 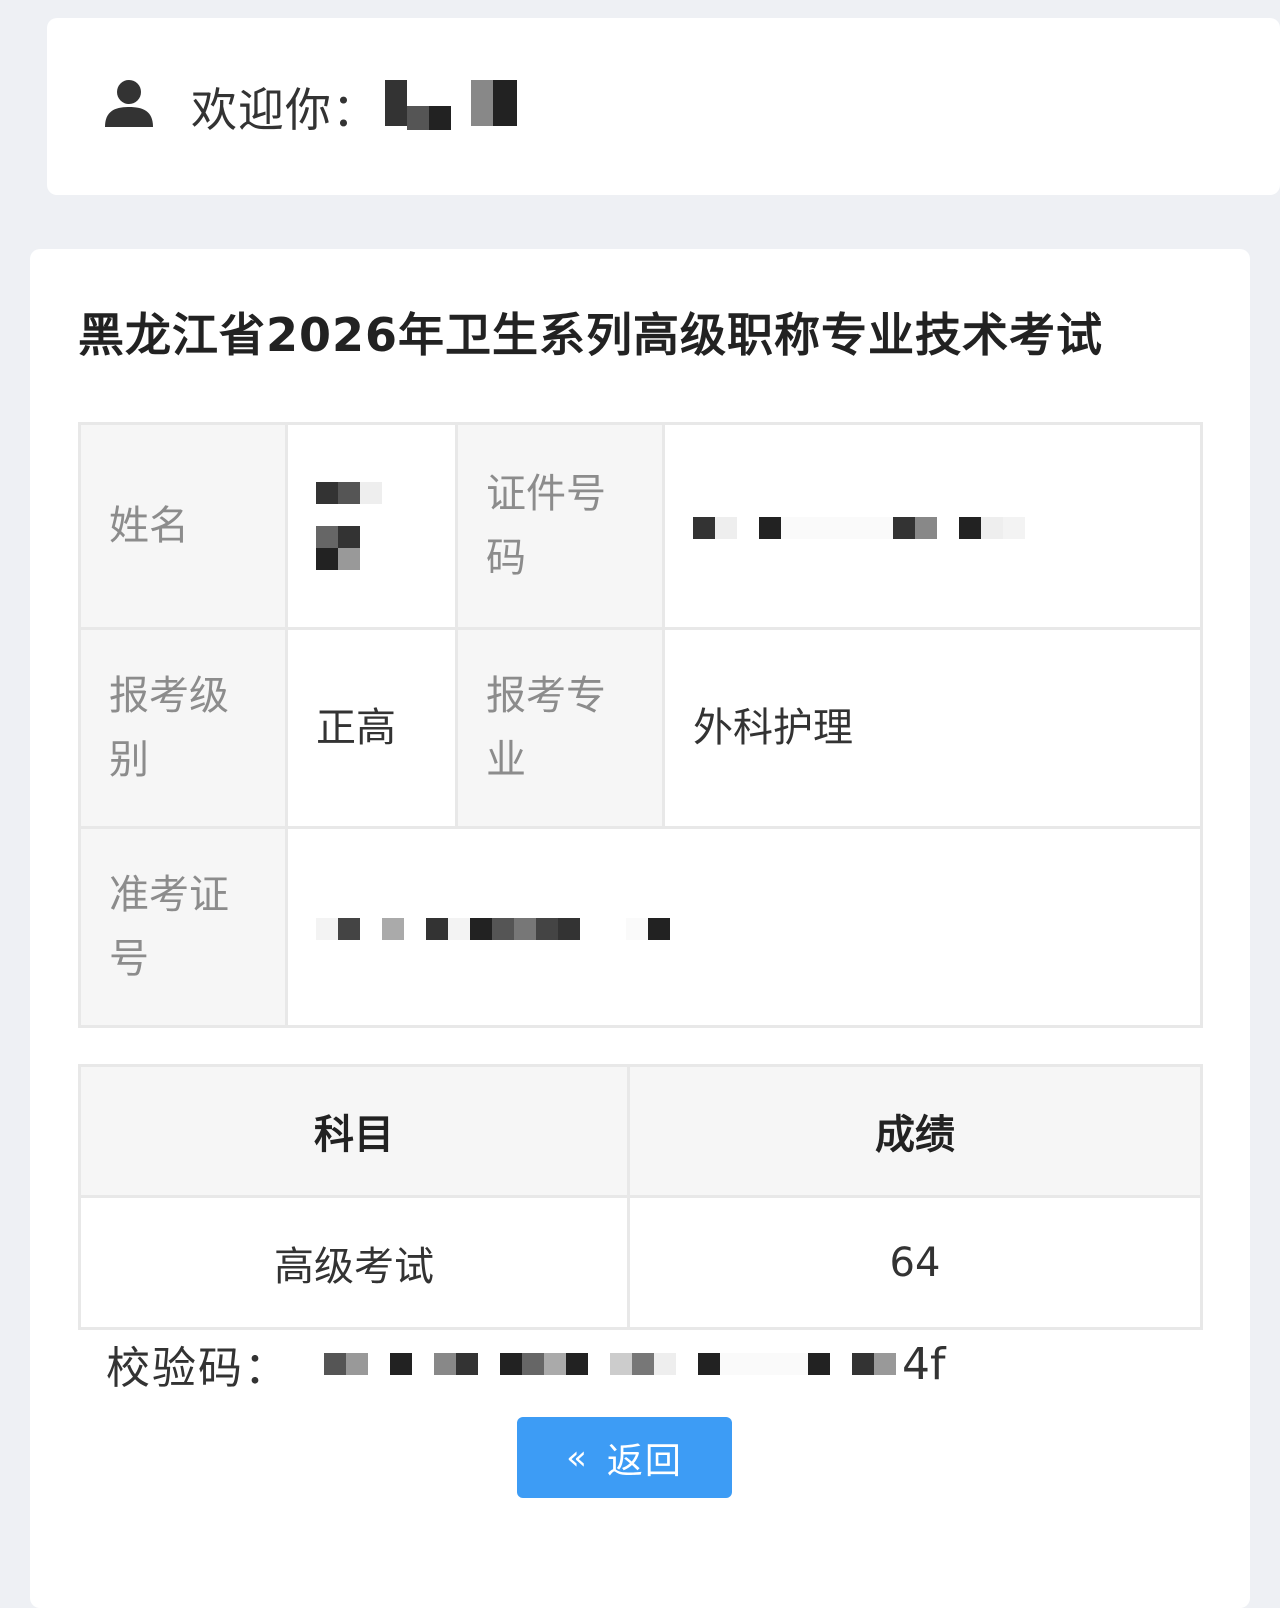 What do you see at coordinates (610, 1364) in the screenshot?
I see `verification-code-redacted` at bounding box center [610, 1364].